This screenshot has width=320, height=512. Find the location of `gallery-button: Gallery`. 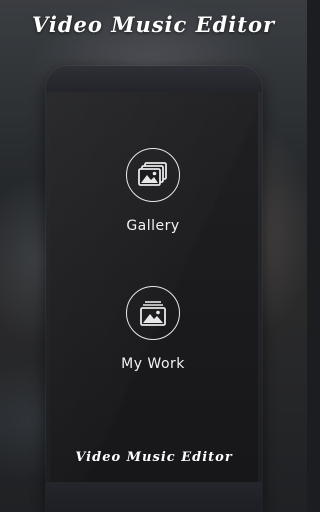

gallery-button: Gallery is located at coordinates (153, 191).